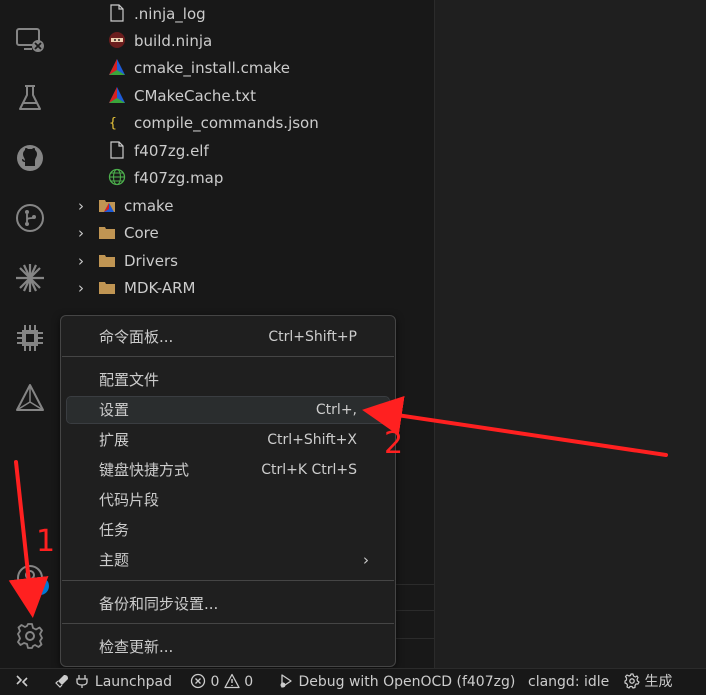 Image resolution: width=706 pixels, height=695 pixels. What do you see at coordinates (286, 681) in the screenshot?
I see `debug-icon` at bounding box center [286, 681].